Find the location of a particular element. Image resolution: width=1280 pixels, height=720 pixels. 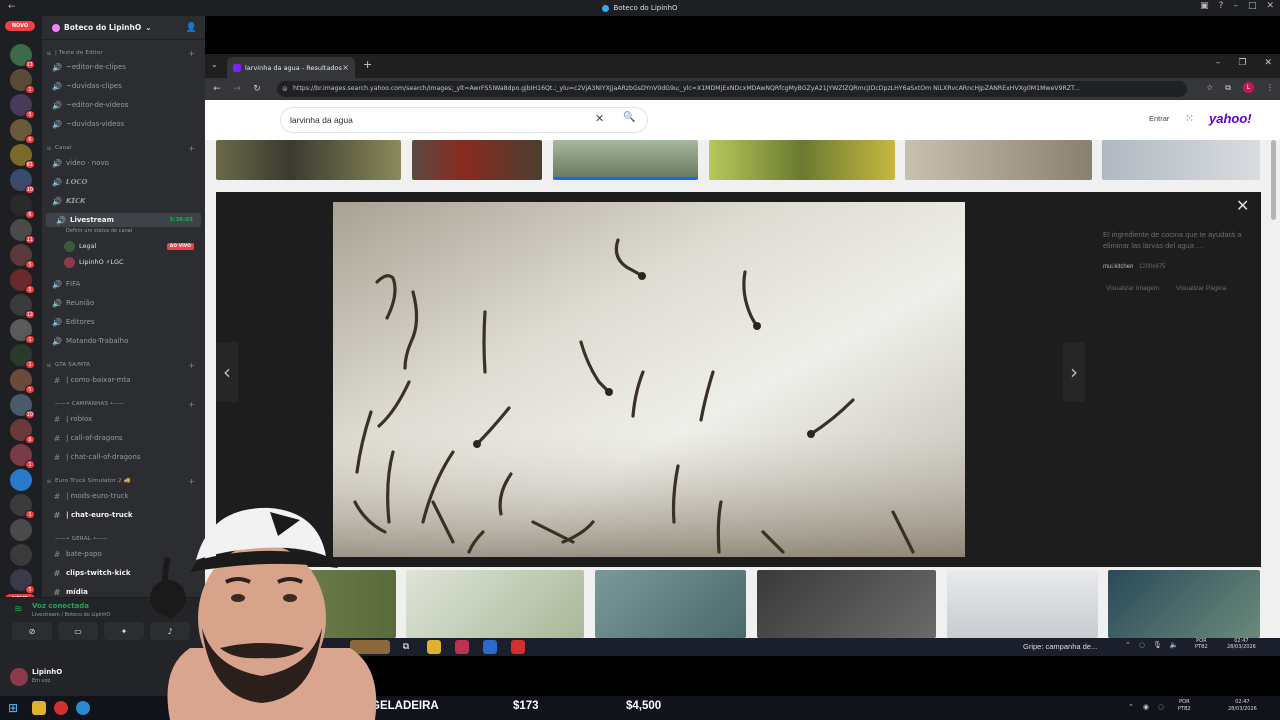

category-euro-truck: ≡ Euro Truck Simulator 2 🚚 + is located at coordinates (123, 481).